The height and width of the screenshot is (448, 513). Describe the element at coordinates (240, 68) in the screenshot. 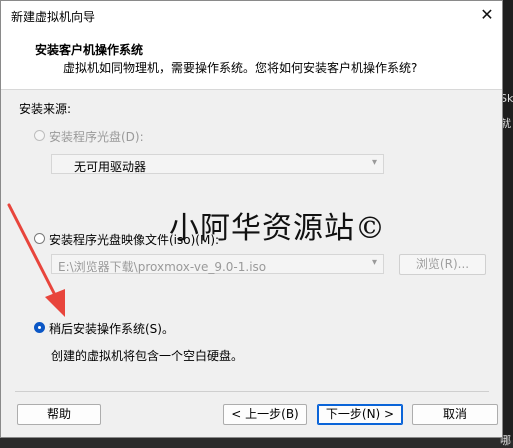

I see `header-subtitle: 虚拟机如同物理机，需要操作系统。您将如何安装客户机操作系统?` at that location.